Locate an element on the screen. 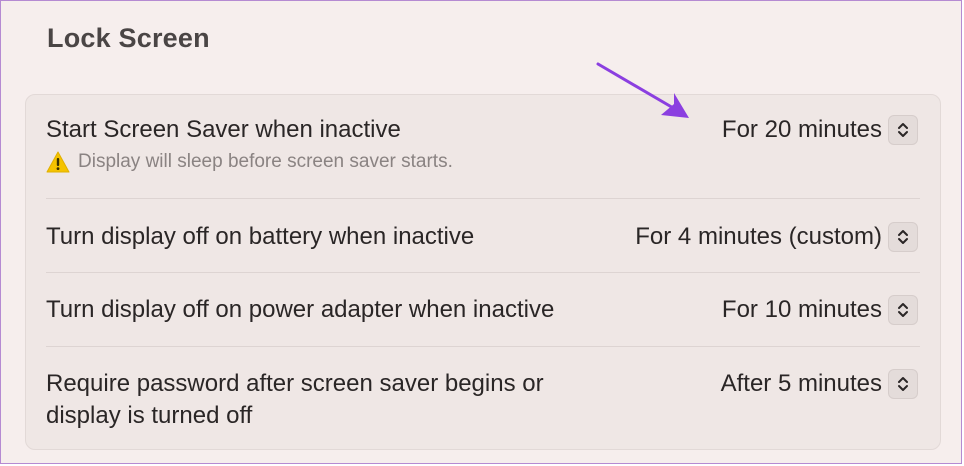 The image size is (964, 466). warning-triangle-icon is located at coordinates (58, 162).